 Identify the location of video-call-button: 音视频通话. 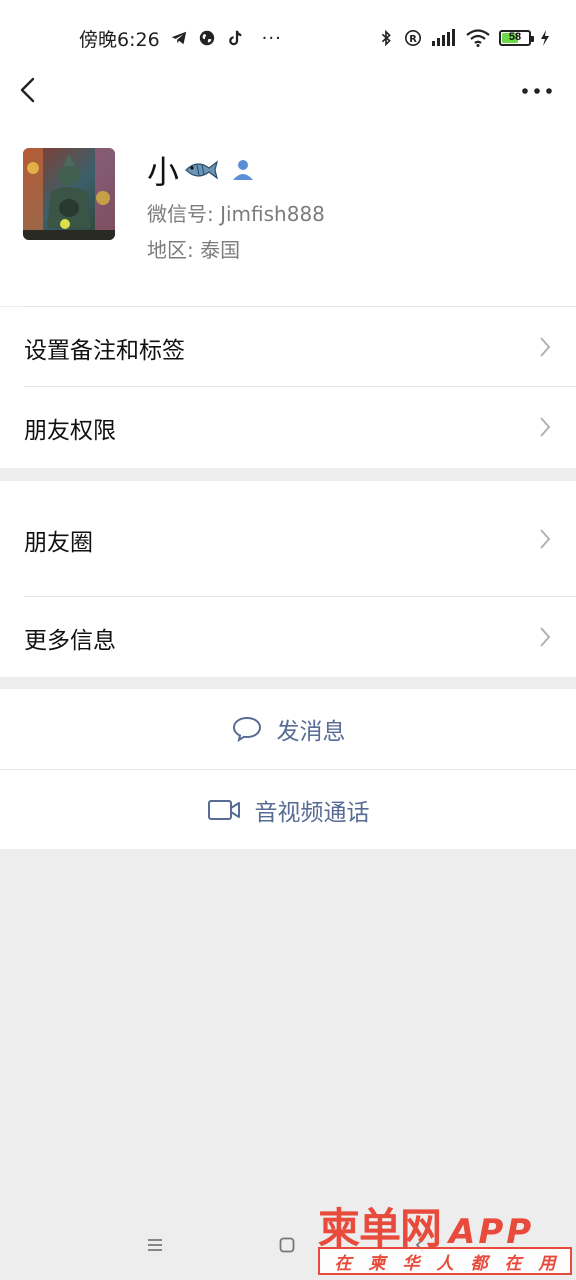
(288, 809).